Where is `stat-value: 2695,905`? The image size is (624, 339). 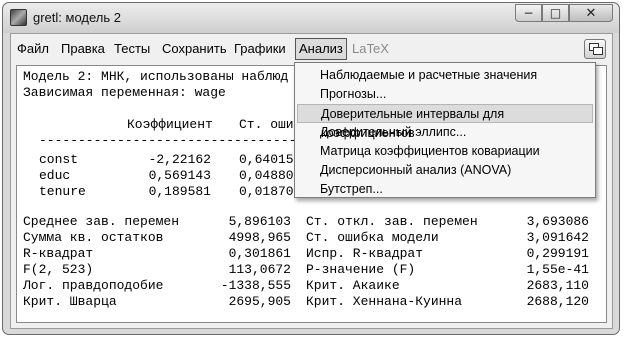
stat-value: 2695,905 is located at coordinates (259, 301).